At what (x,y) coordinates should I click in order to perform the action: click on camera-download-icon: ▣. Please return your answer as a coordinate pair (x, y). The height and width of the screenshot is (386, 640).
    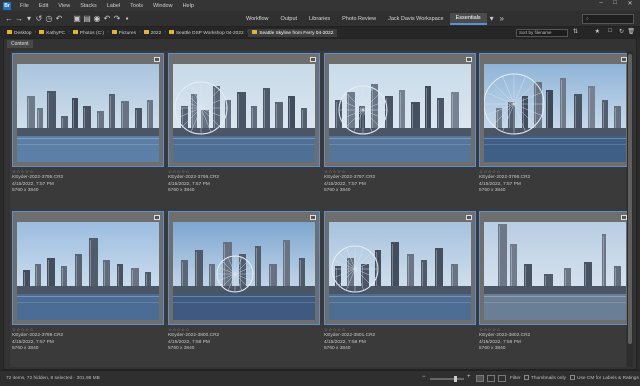
    Looking at the image, I should click on (77, 18).